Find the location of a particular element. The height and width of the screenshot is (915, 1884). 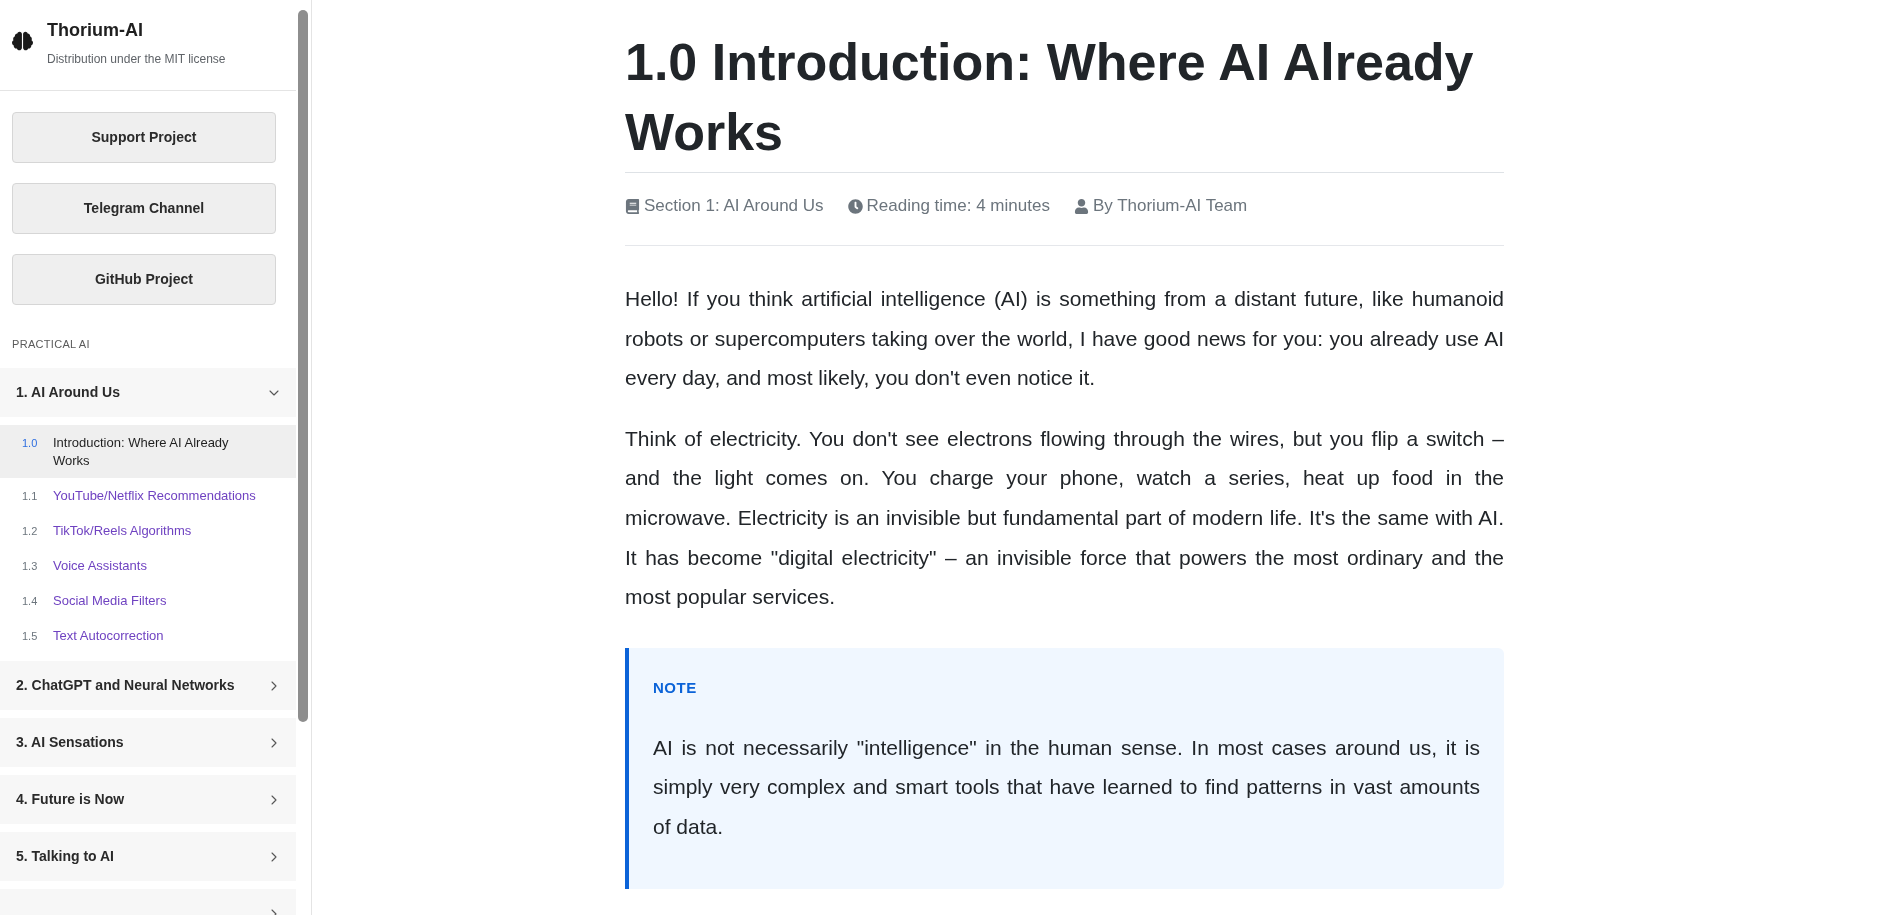

paragraph: Hello! If you think artificial intelligence (AI) is something from a distant future, like humanoid robots or supercomputers taking over the world, I have good news for you: you already use AI every day, and most likely, you don't even notice it. is located at coordinates (1064, 339).